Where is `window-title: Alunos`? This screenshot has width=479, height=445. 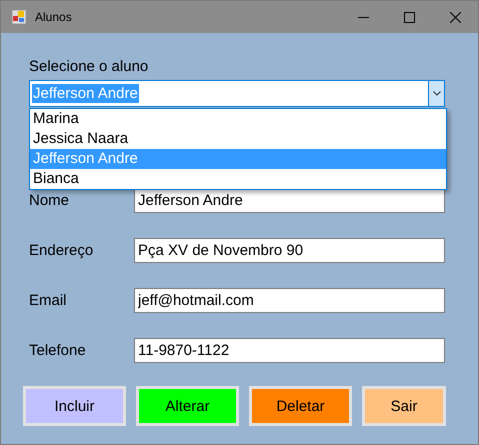
window-title: Alunos is located at coordinates (54, 17).